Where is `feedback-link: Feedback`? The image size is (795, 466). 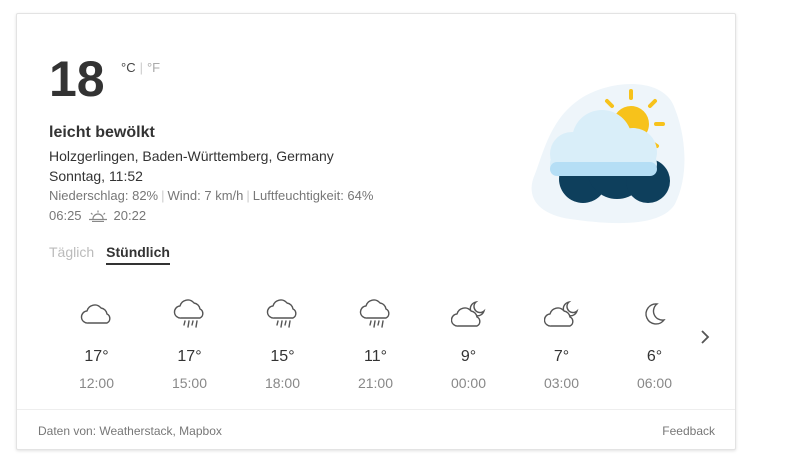
feedback-link: Feedback is located at coordinates (688, 431).